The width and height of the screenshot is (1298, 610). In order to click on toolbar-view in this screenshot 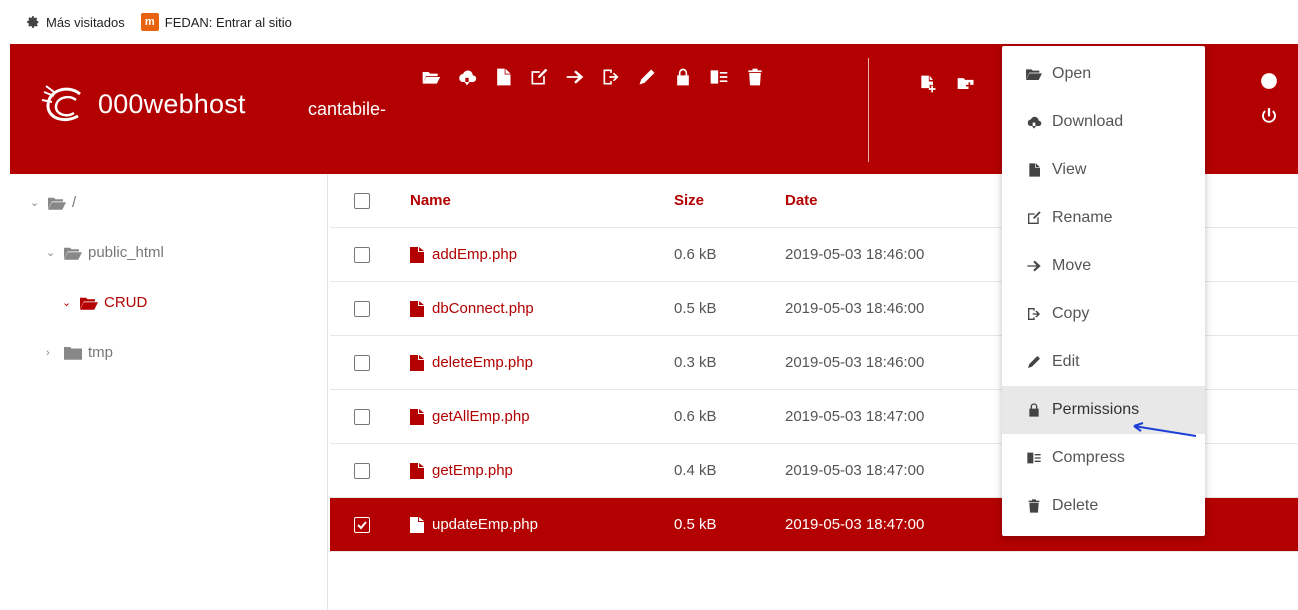, I will do `click(503, 77)`.